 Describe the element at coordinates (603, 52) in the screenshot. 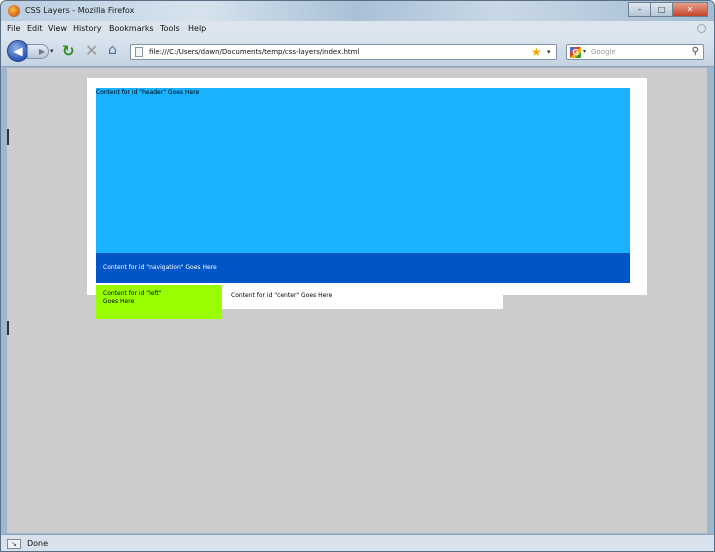

I see `search-input: Google` at that location.